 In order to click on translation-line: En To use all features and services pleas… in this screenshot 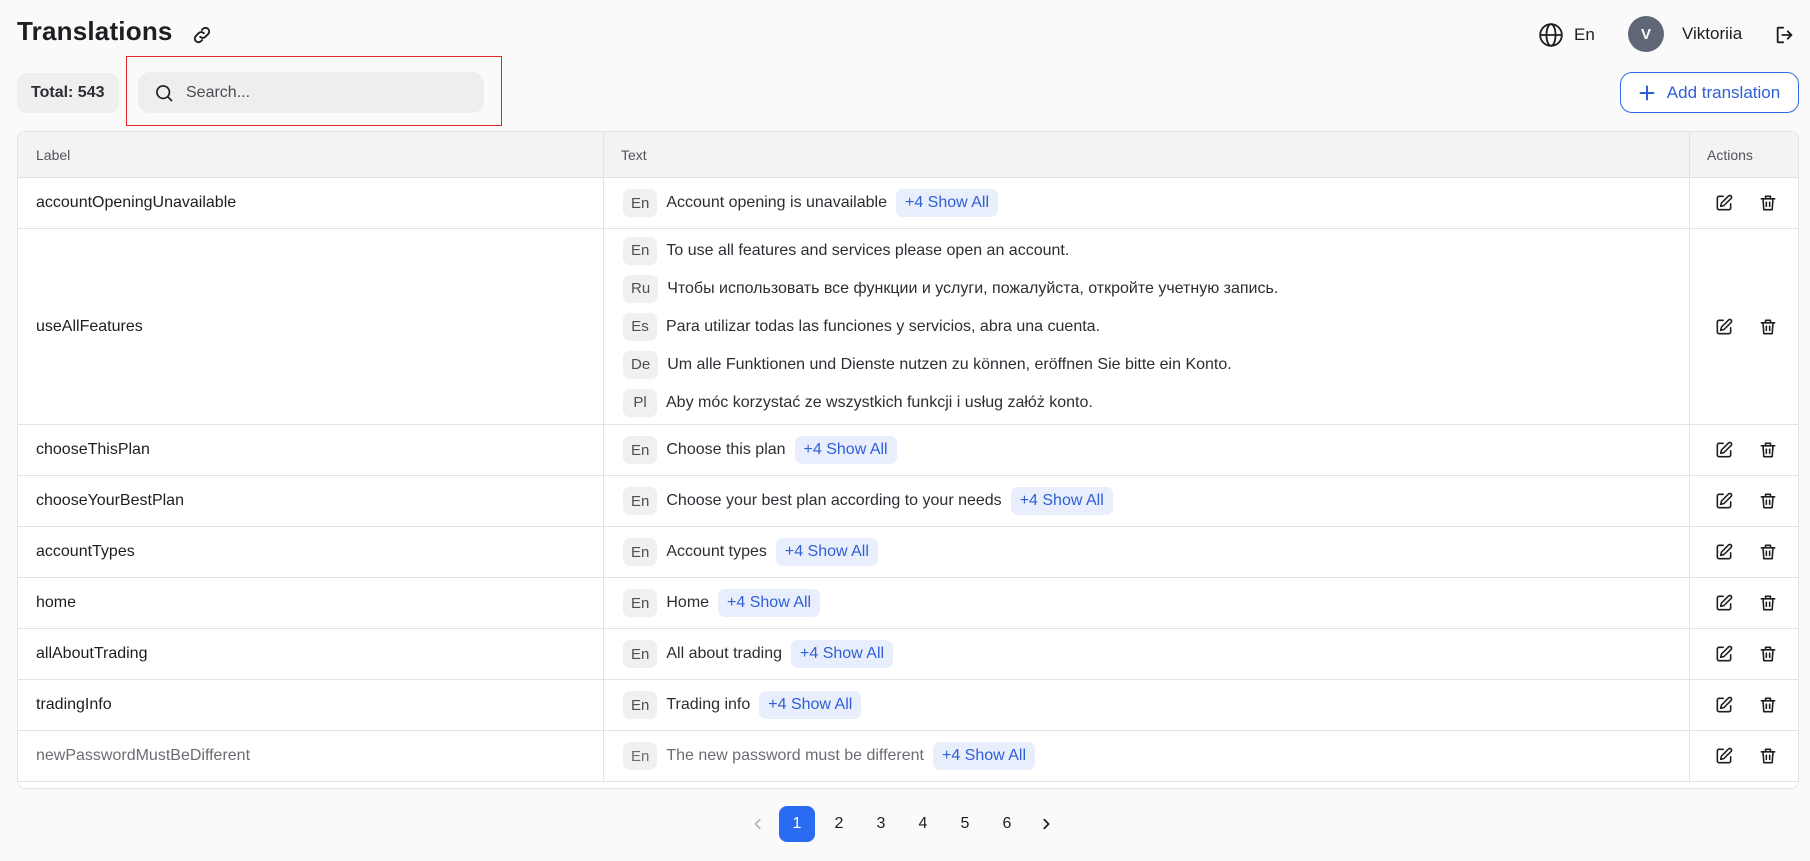, I will do `click(1156, 251)`.